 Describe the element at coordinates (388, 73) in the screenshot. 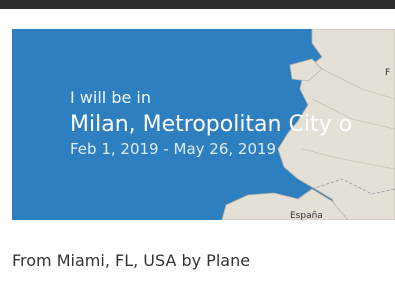

I see `map-label-france: F` at that location.